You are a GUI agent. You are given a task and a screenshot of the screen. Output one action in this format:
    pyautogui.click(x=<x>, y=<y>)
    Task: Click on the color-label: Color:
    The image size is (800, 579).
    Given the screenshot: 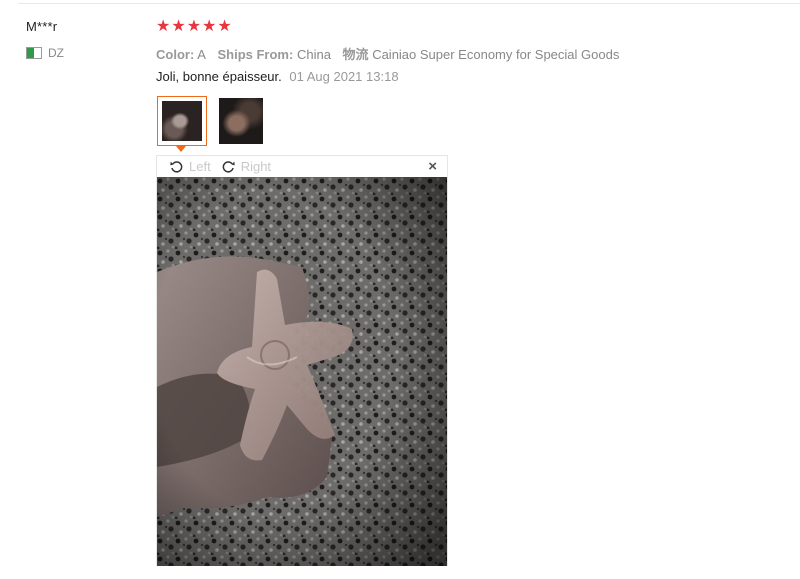 What is the action you would take?
    pyautogui.click(x=175, y=54)
    